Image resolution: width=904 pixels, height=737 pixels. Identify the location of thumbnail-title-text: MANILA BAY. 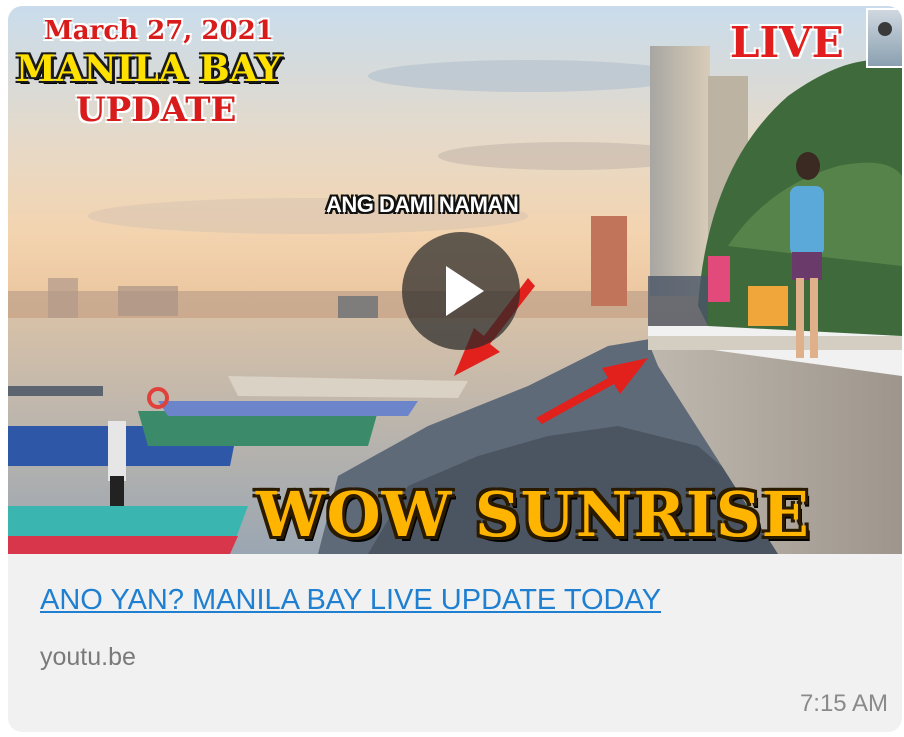
(149, 69).